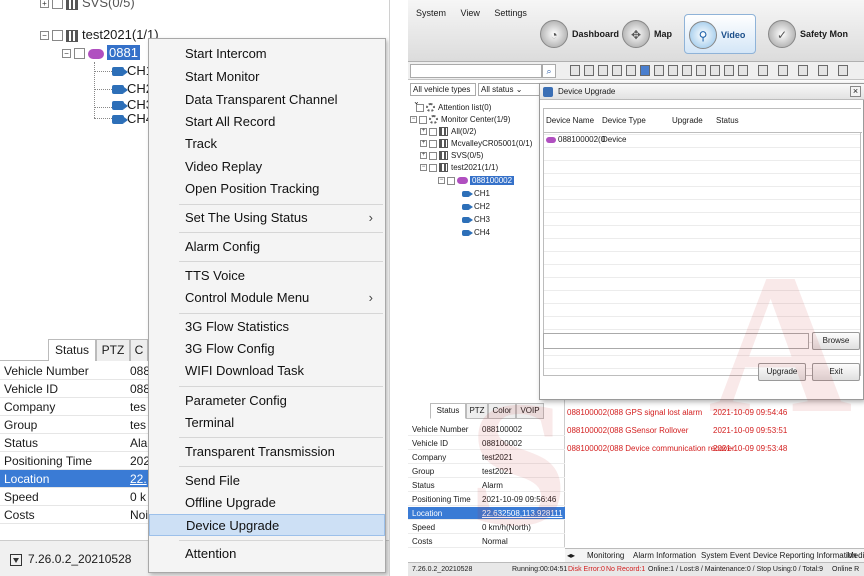 The width and height of the screenshot is (864, 576). What do you see at coordinates (267, 481) in the screenshot?
I see `menu-item-send-file: Send File` at bounding box center [267, 481].